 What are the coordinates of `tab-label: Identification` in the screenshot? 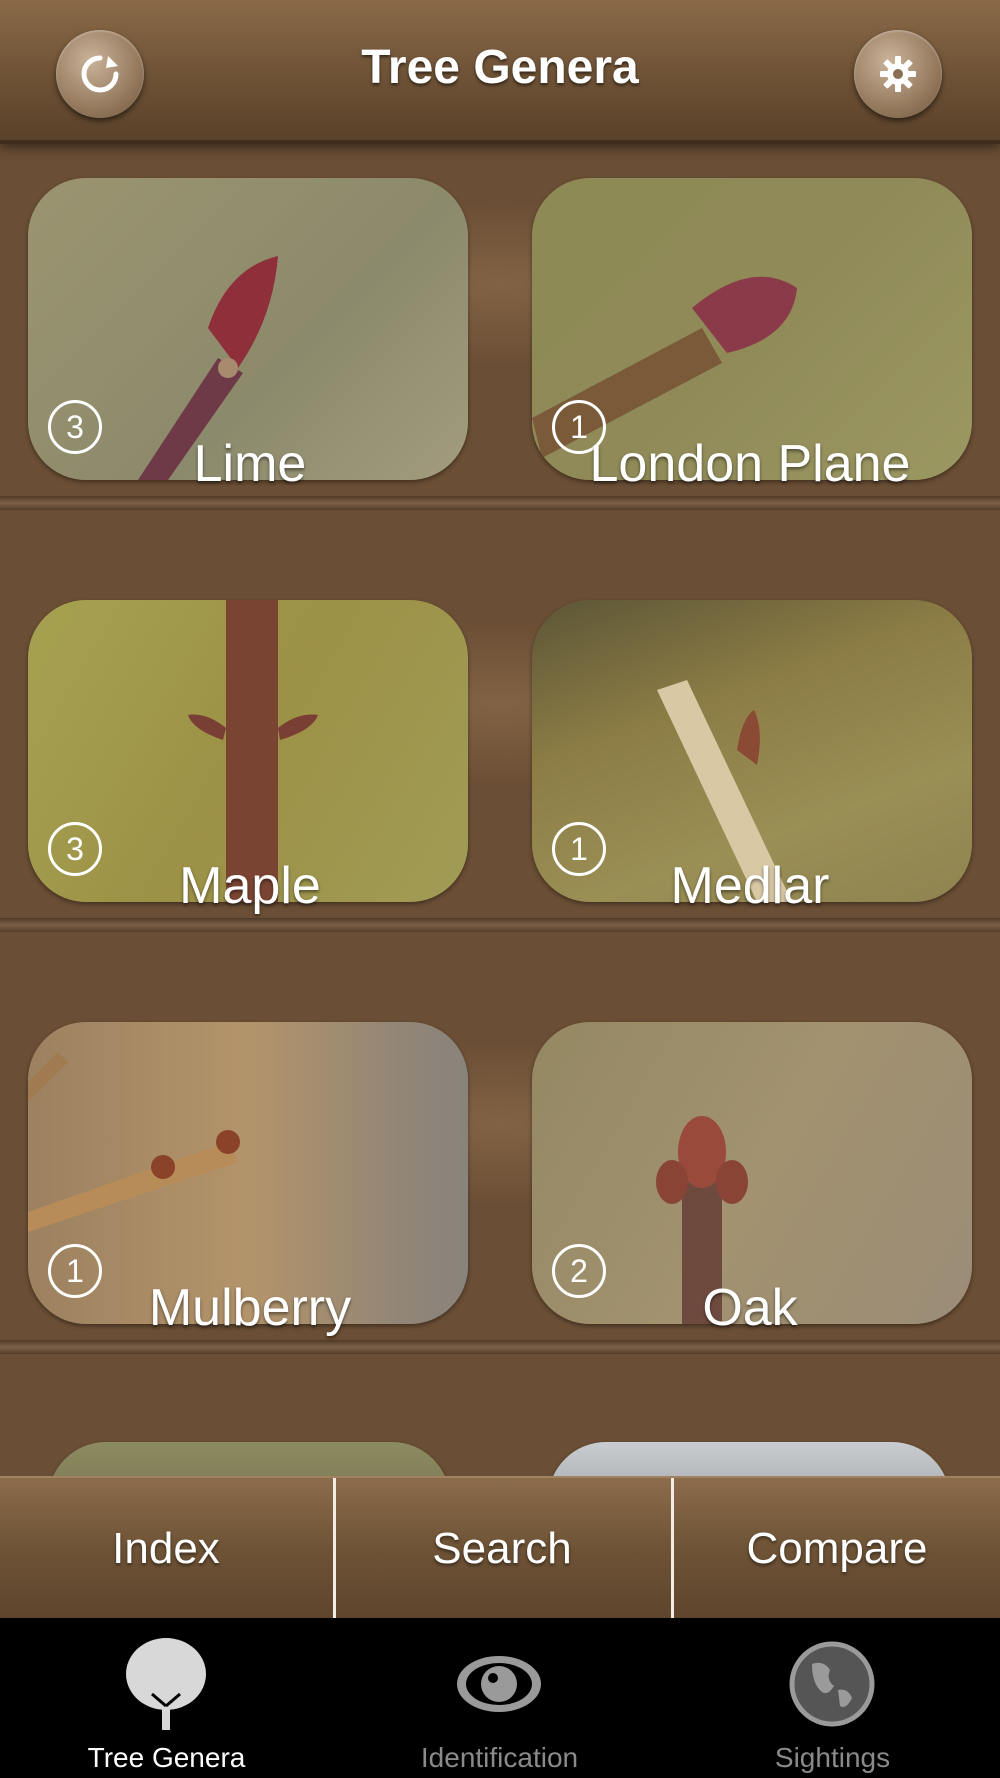 It's located at (499, 1757).